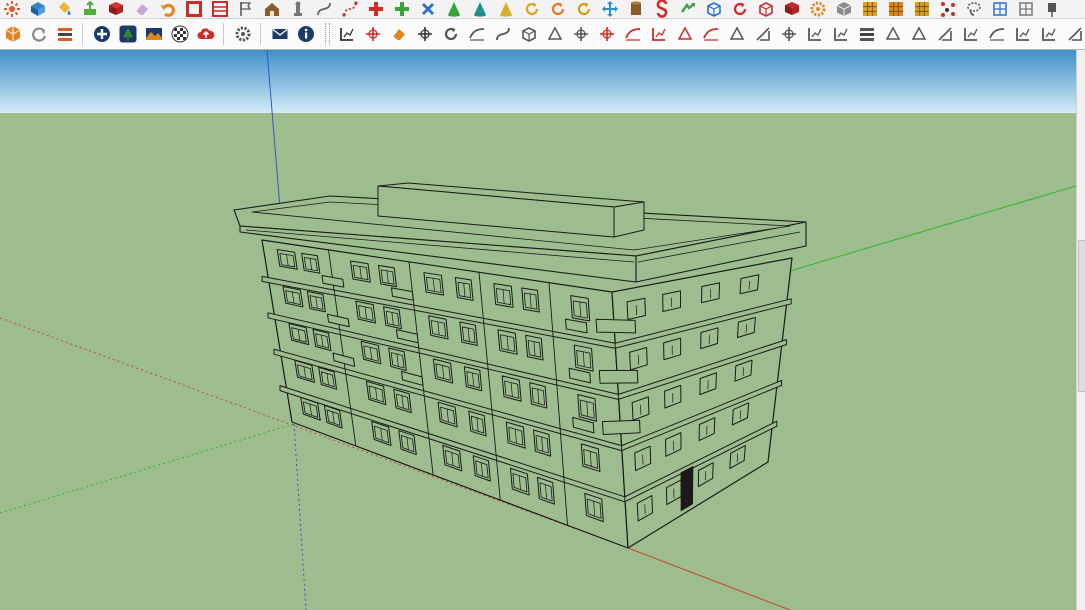 This screenshot has width=1085, height=610. Describe the element at coordinates (1052, 9) in the screenshot. I see `grey-pin-button` at that location.